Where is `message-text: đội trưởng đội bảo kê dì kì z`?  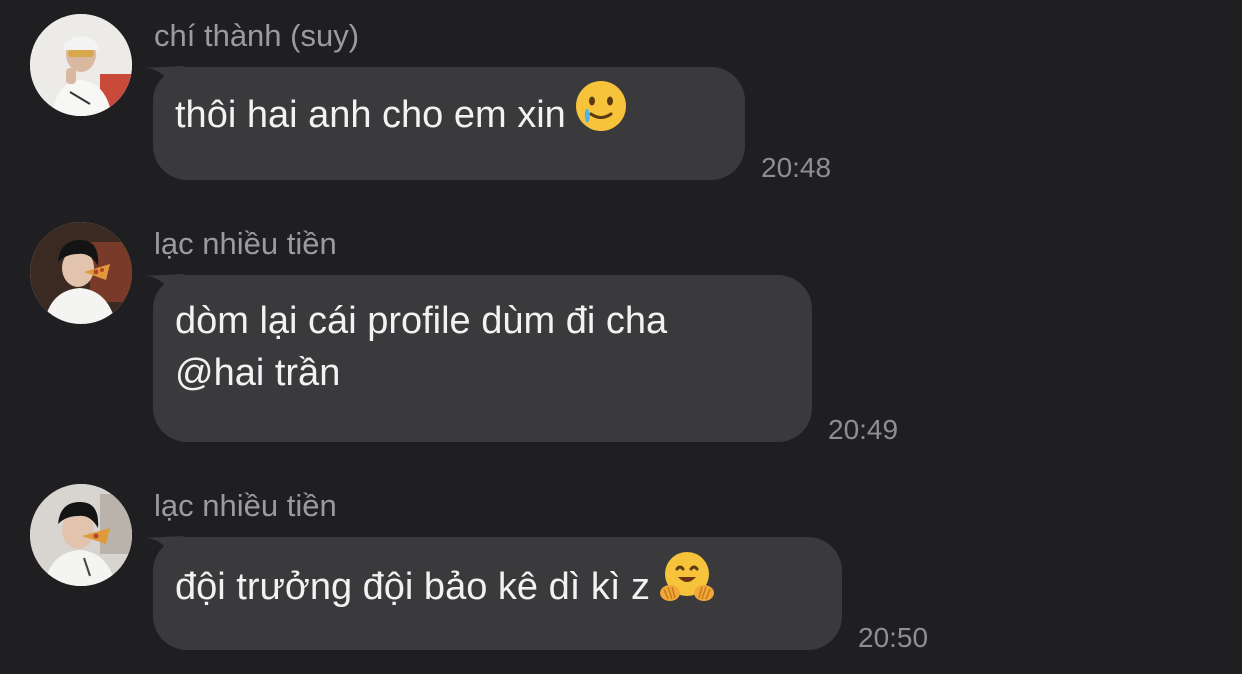 message-text: đội trưởng đội bảo kê dì kì z is located at coordinates (412, 587).